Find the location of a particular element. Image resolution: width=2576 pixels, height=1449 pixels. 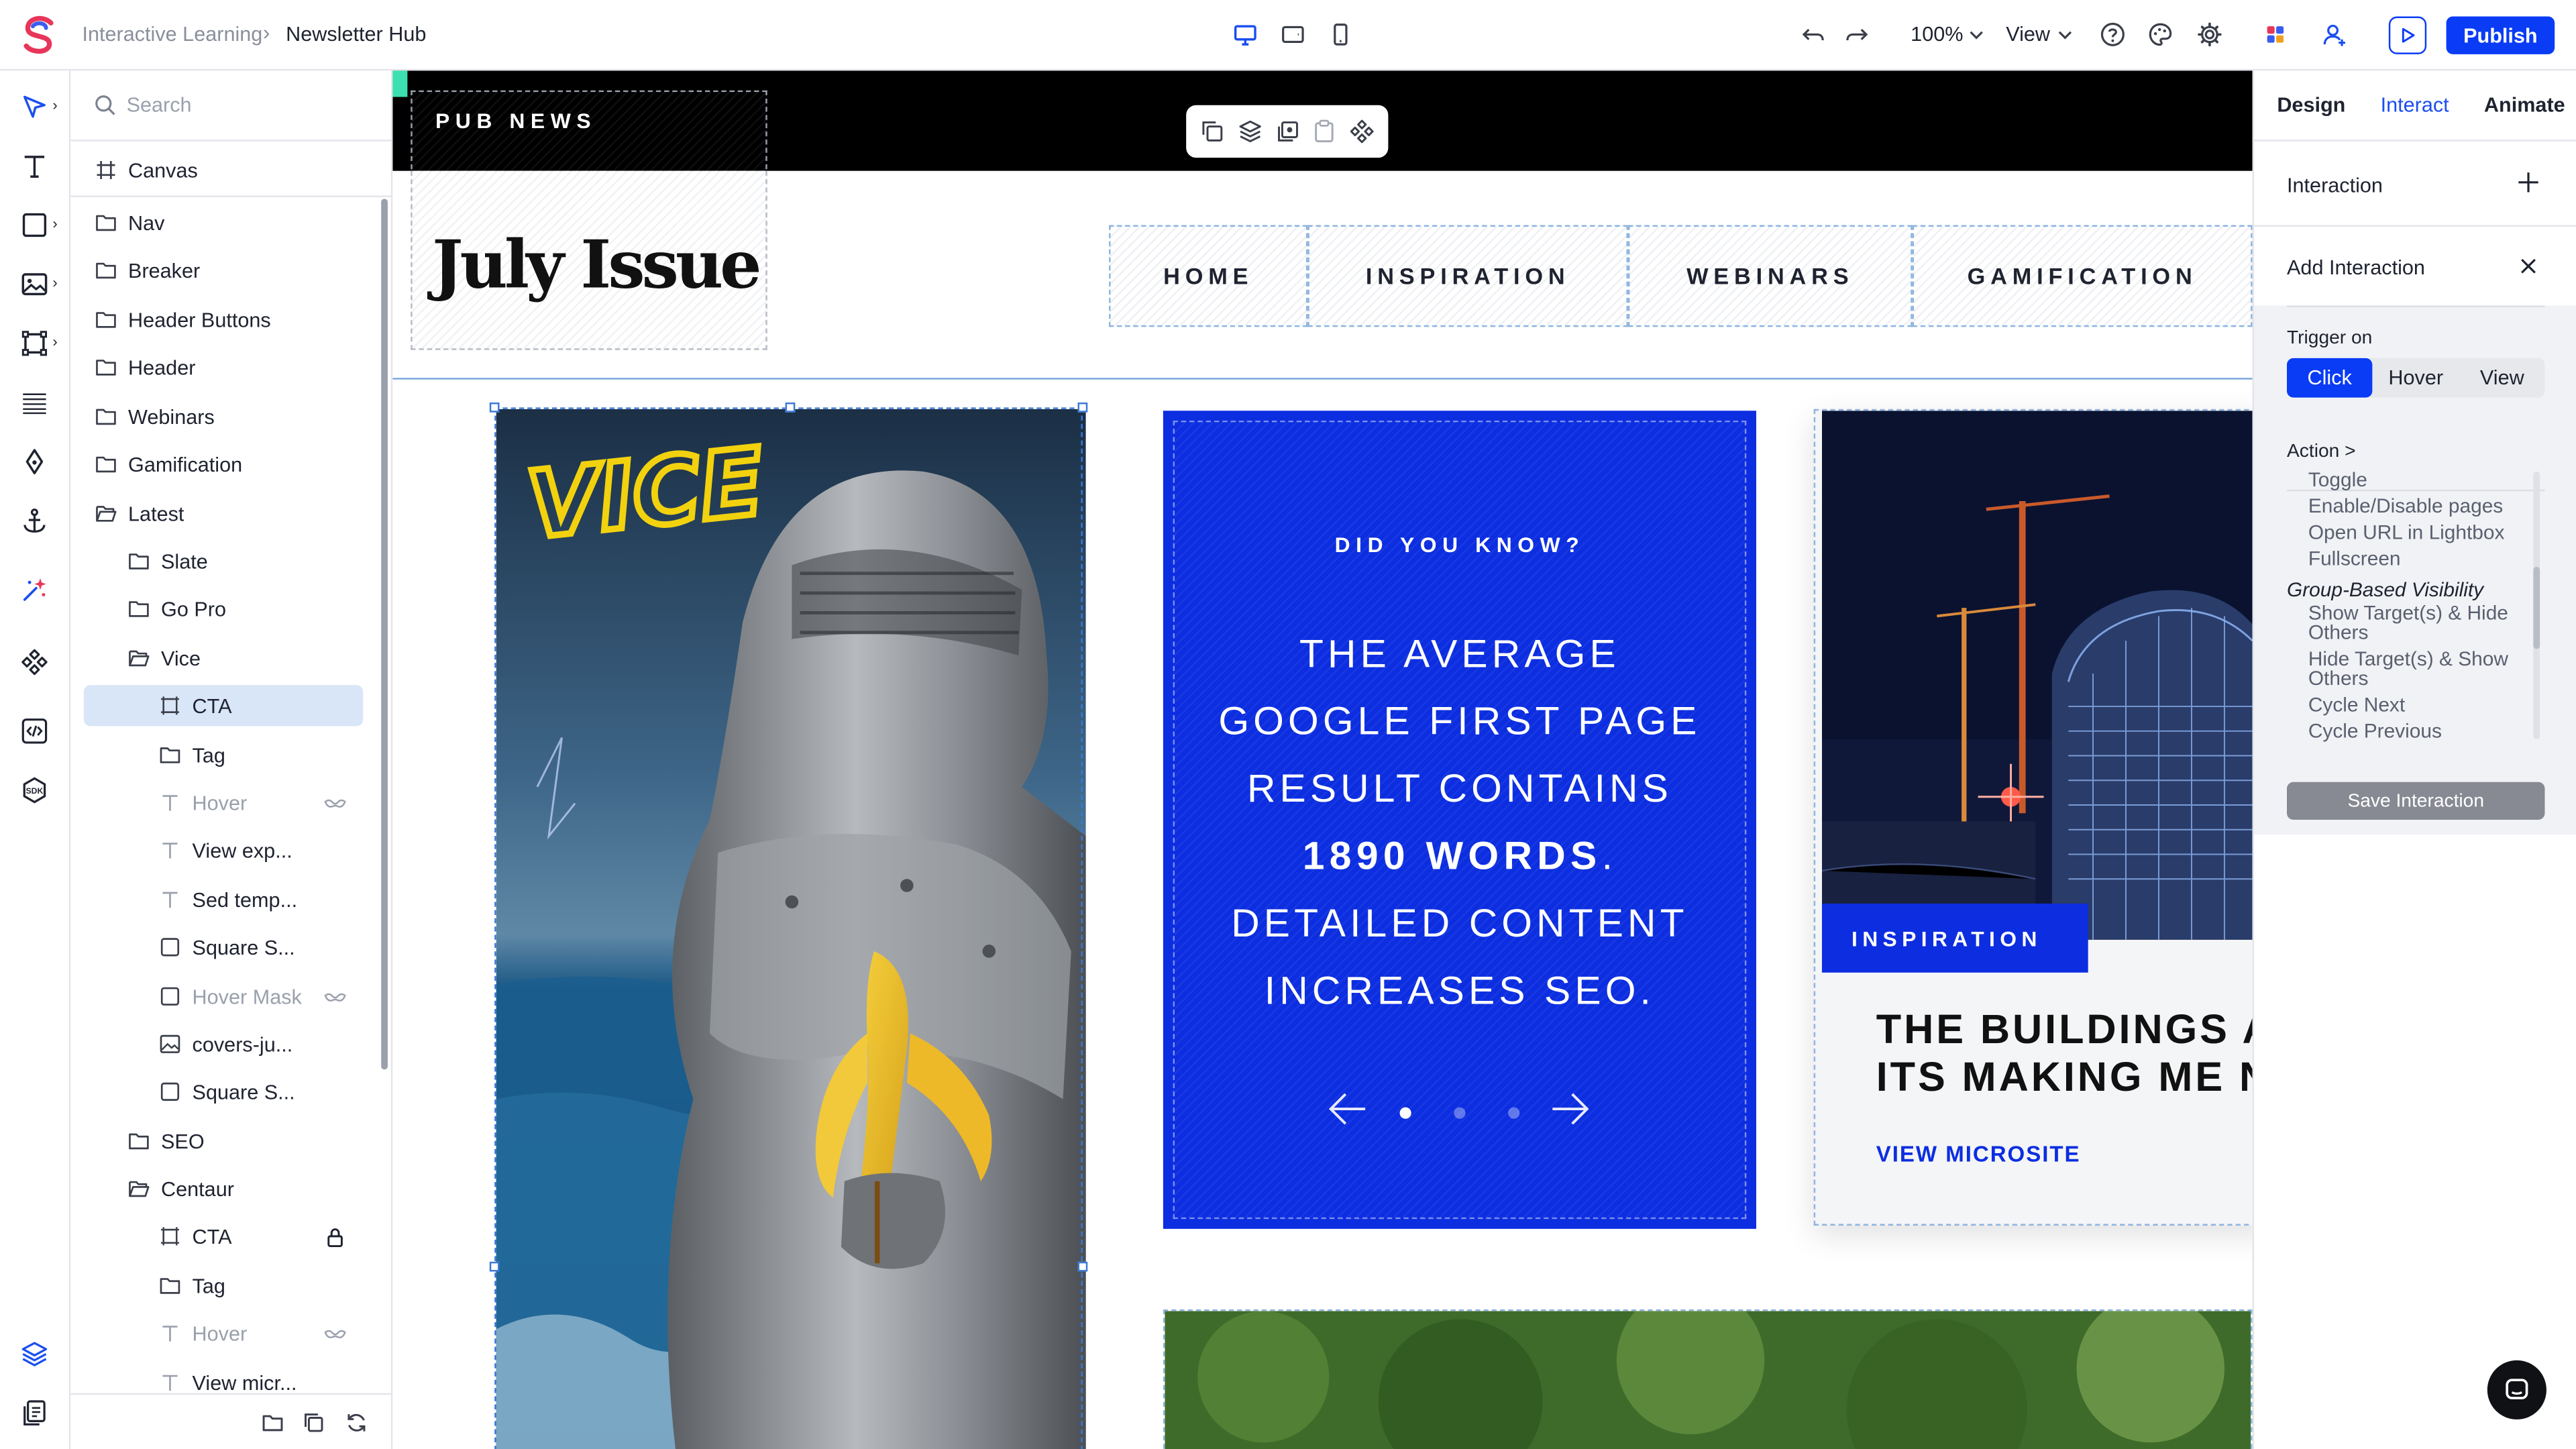

layers-search-input is located at coordinates (249, 105).